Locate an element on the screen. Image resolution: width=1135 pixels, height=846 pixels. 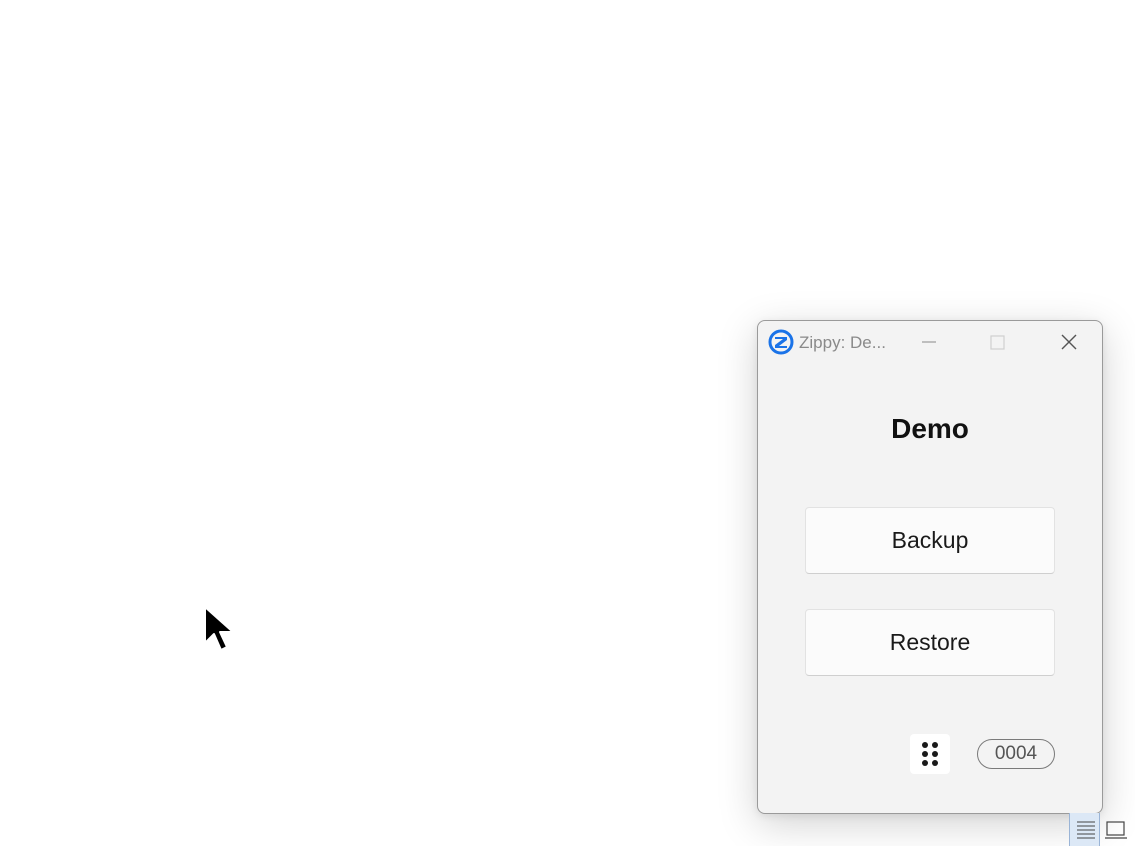
drag-handle-icon is located at coordinates (930, 754).